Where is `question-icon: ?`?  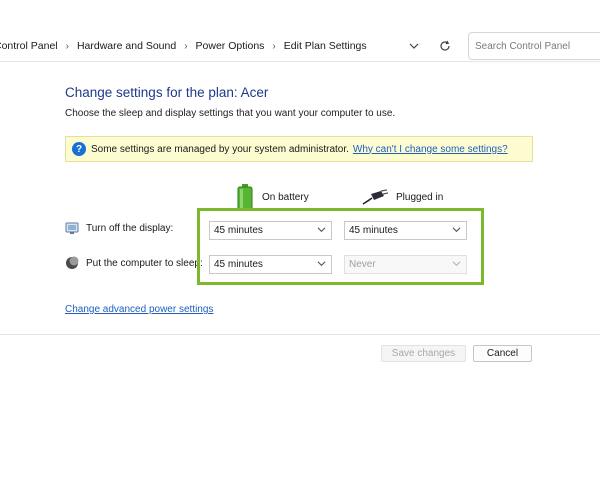
question-icon: ? is located at coordinates (79, 149).